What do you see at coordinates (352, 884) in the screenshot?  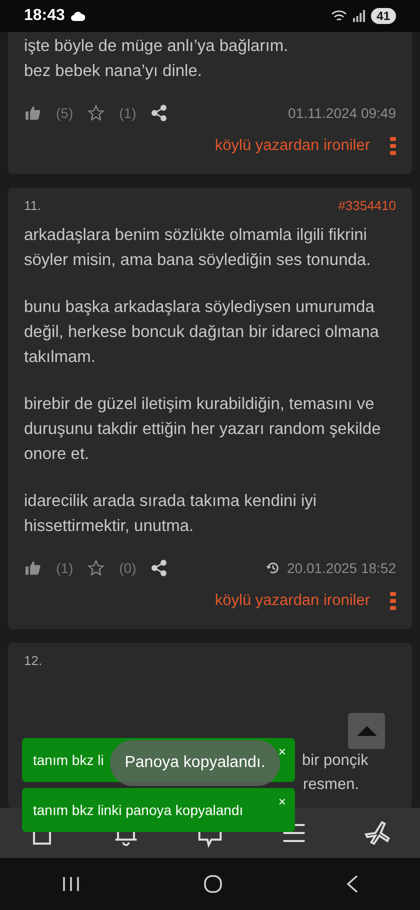 I see `back-icon` at bounding box center [352, 884].